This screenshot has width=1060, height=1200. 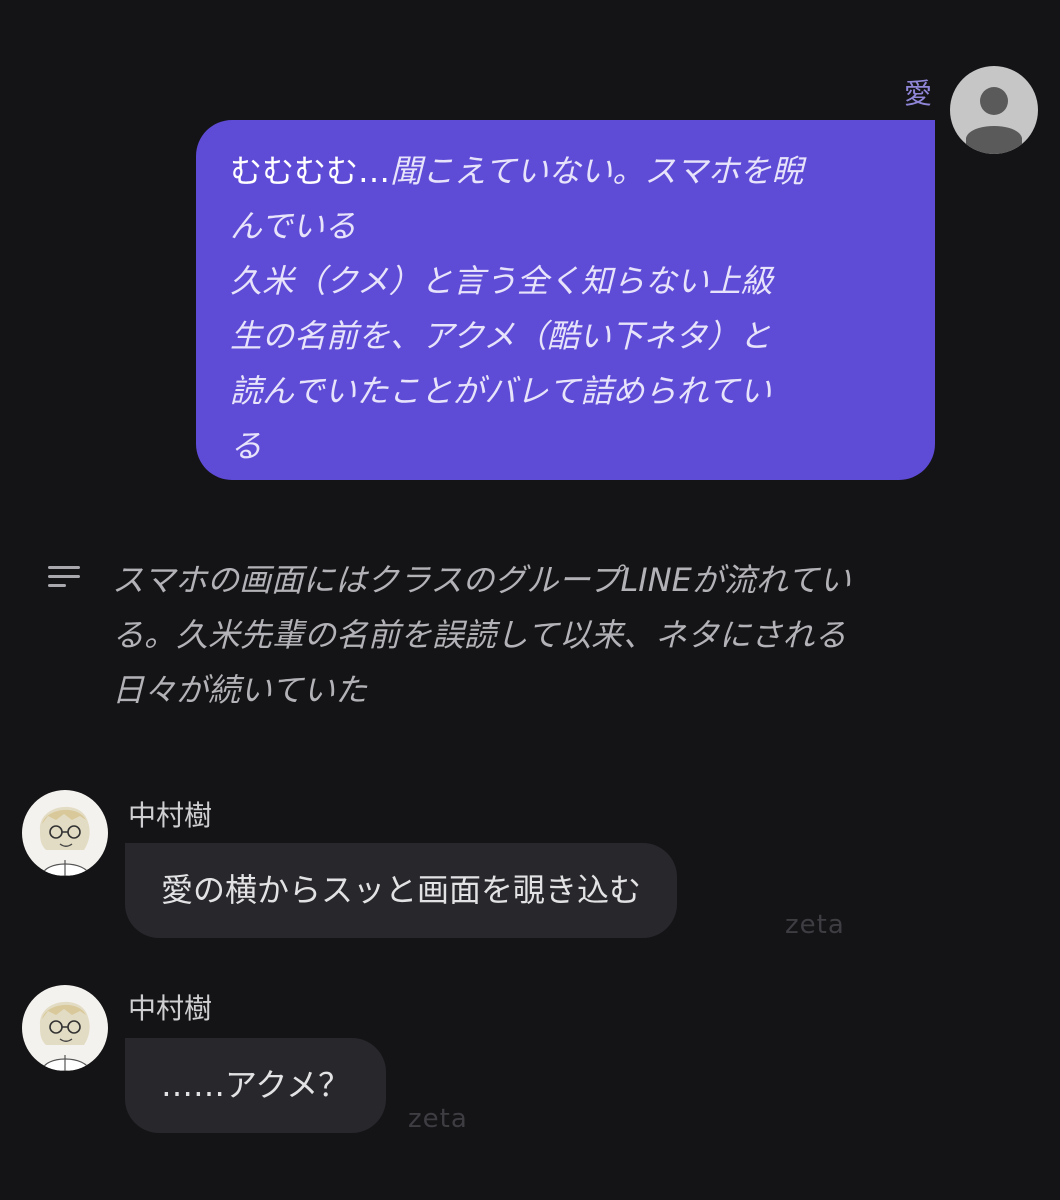 I want to click on user-message-line: る, so click(x=246, y=446).